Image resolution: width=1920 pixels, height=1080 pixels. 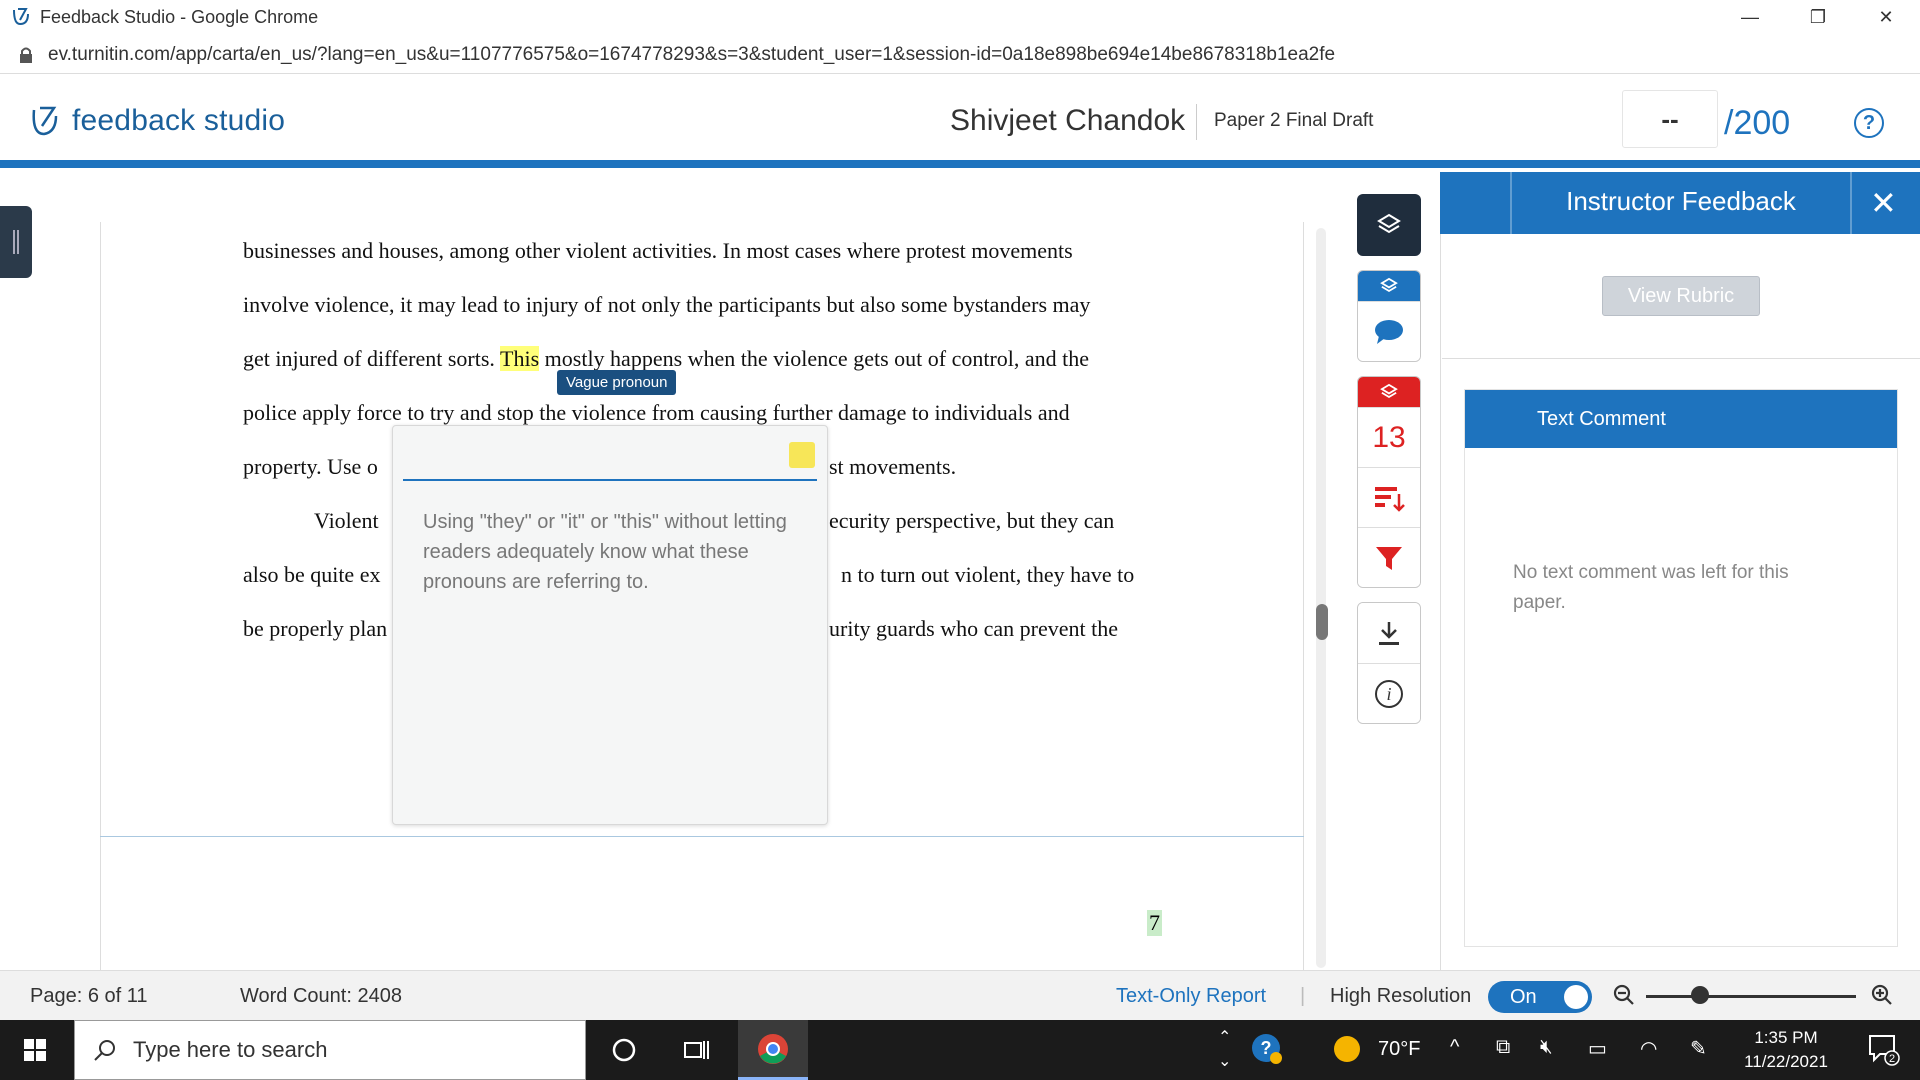 I want to click on filter-button, so click(x=1389, y=557).